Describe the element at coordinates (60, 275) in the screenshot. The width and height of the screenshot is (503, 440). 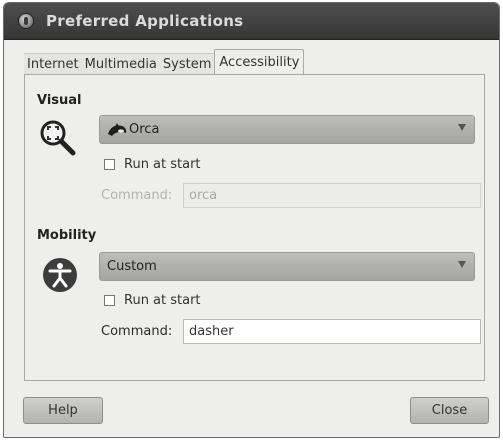
I see `accessibility-person-icon` at that location.